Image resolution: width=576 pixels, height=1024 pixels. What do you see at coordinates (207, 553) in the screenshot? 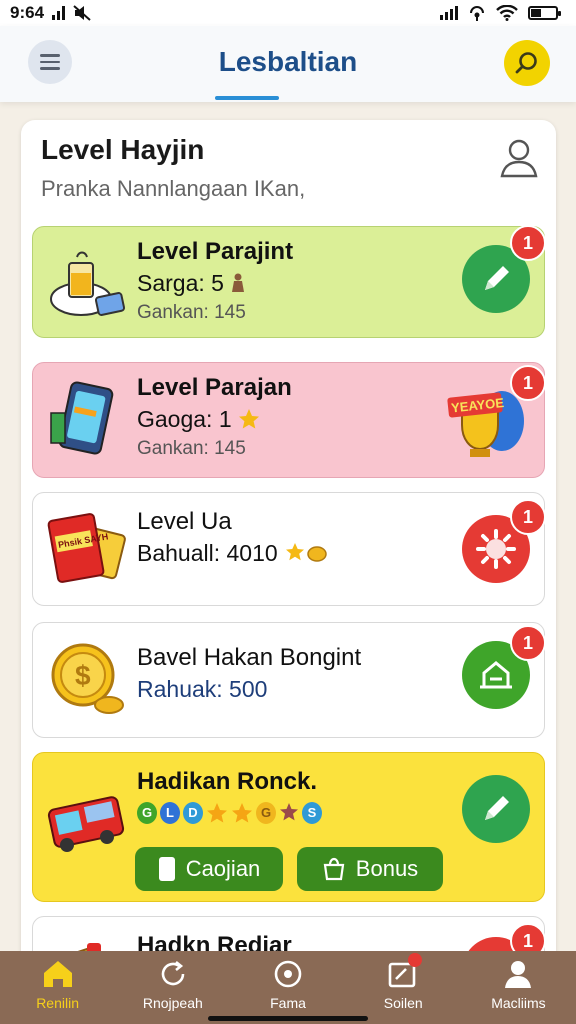
I see `card-stat: Bahuall: 4010` at bounding box center [207, 553].